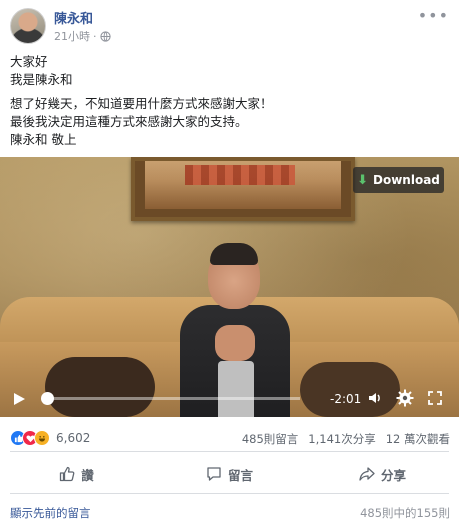  What do you see at coordinates (141, 103) in the screenshot?
I see `post-line: 想了好幾天，不知道要用什麼方式來感謝大家！` at bounding box center [141, 103].